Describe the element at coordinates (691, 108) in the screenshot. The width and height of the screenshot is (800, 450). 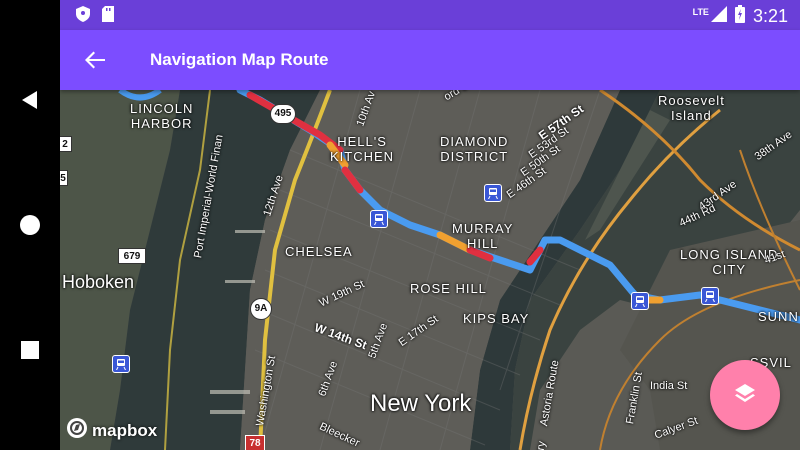
I see `label-roosevelt-island: Roosevelt Island` at that location.